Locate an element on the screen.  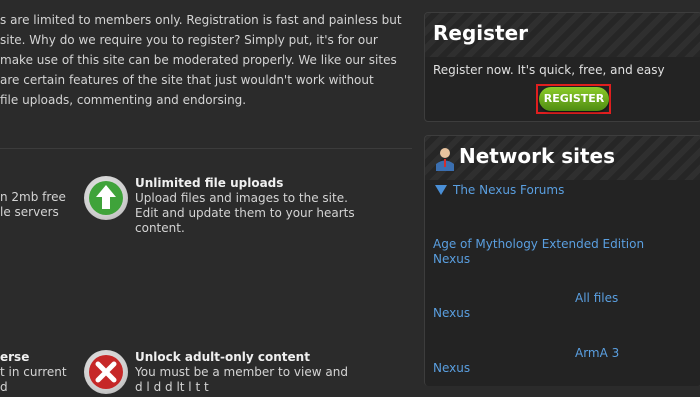
upload-icon-ring is located at coordinates (106, 198).